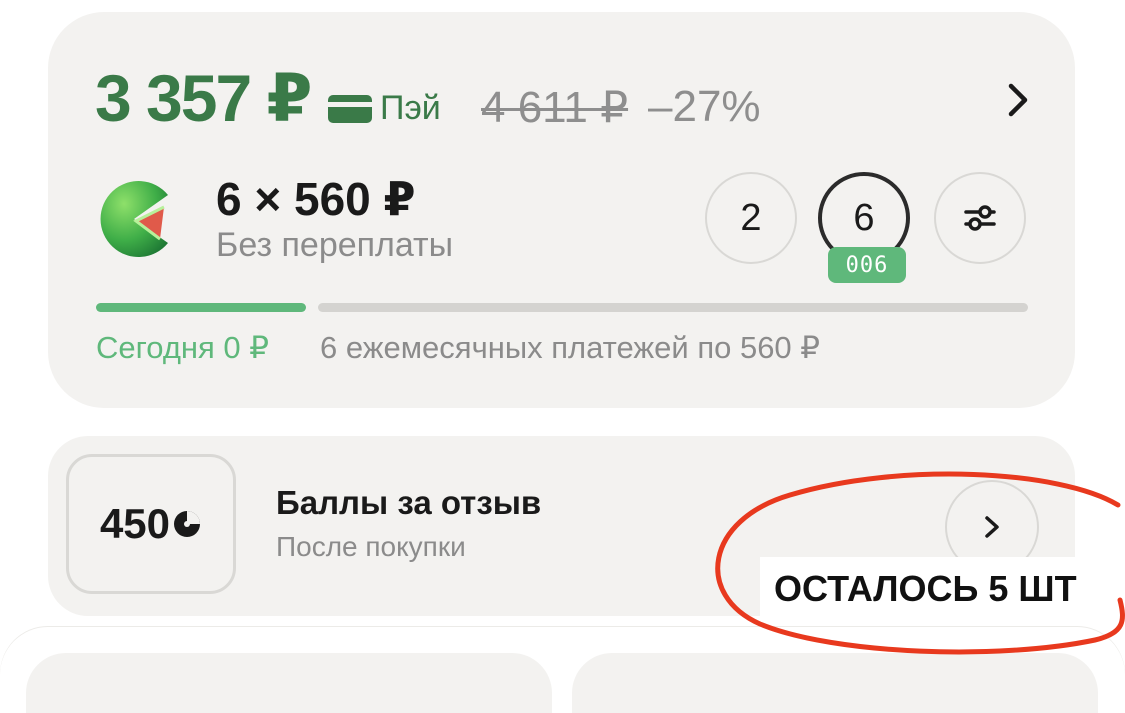  I want to click on split-pacman-icon, so click(134, 219).